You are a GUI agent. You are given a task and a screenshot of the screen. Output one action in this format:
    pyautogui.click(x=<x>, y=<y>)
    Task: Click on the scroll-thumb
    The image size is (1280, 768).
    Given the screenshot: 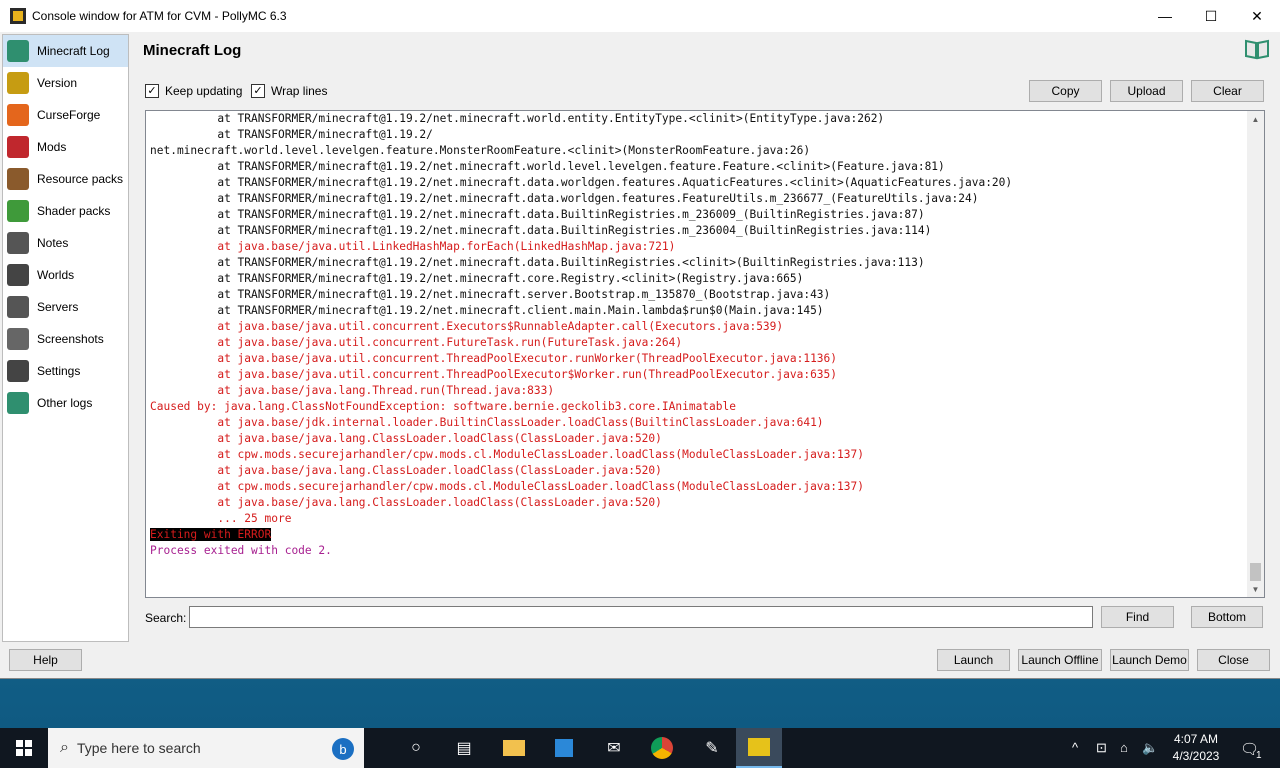 What is the action you would take?
    pyautogui.click(x=1255, y=572)
    